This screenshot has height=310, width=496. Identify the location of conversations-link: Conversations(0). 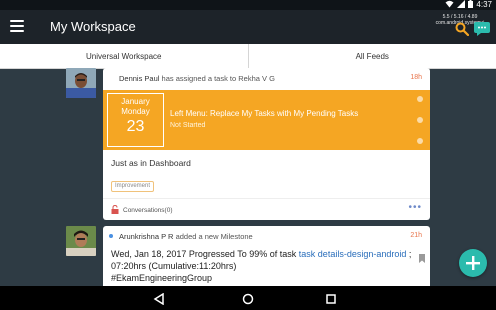
(142, 210).